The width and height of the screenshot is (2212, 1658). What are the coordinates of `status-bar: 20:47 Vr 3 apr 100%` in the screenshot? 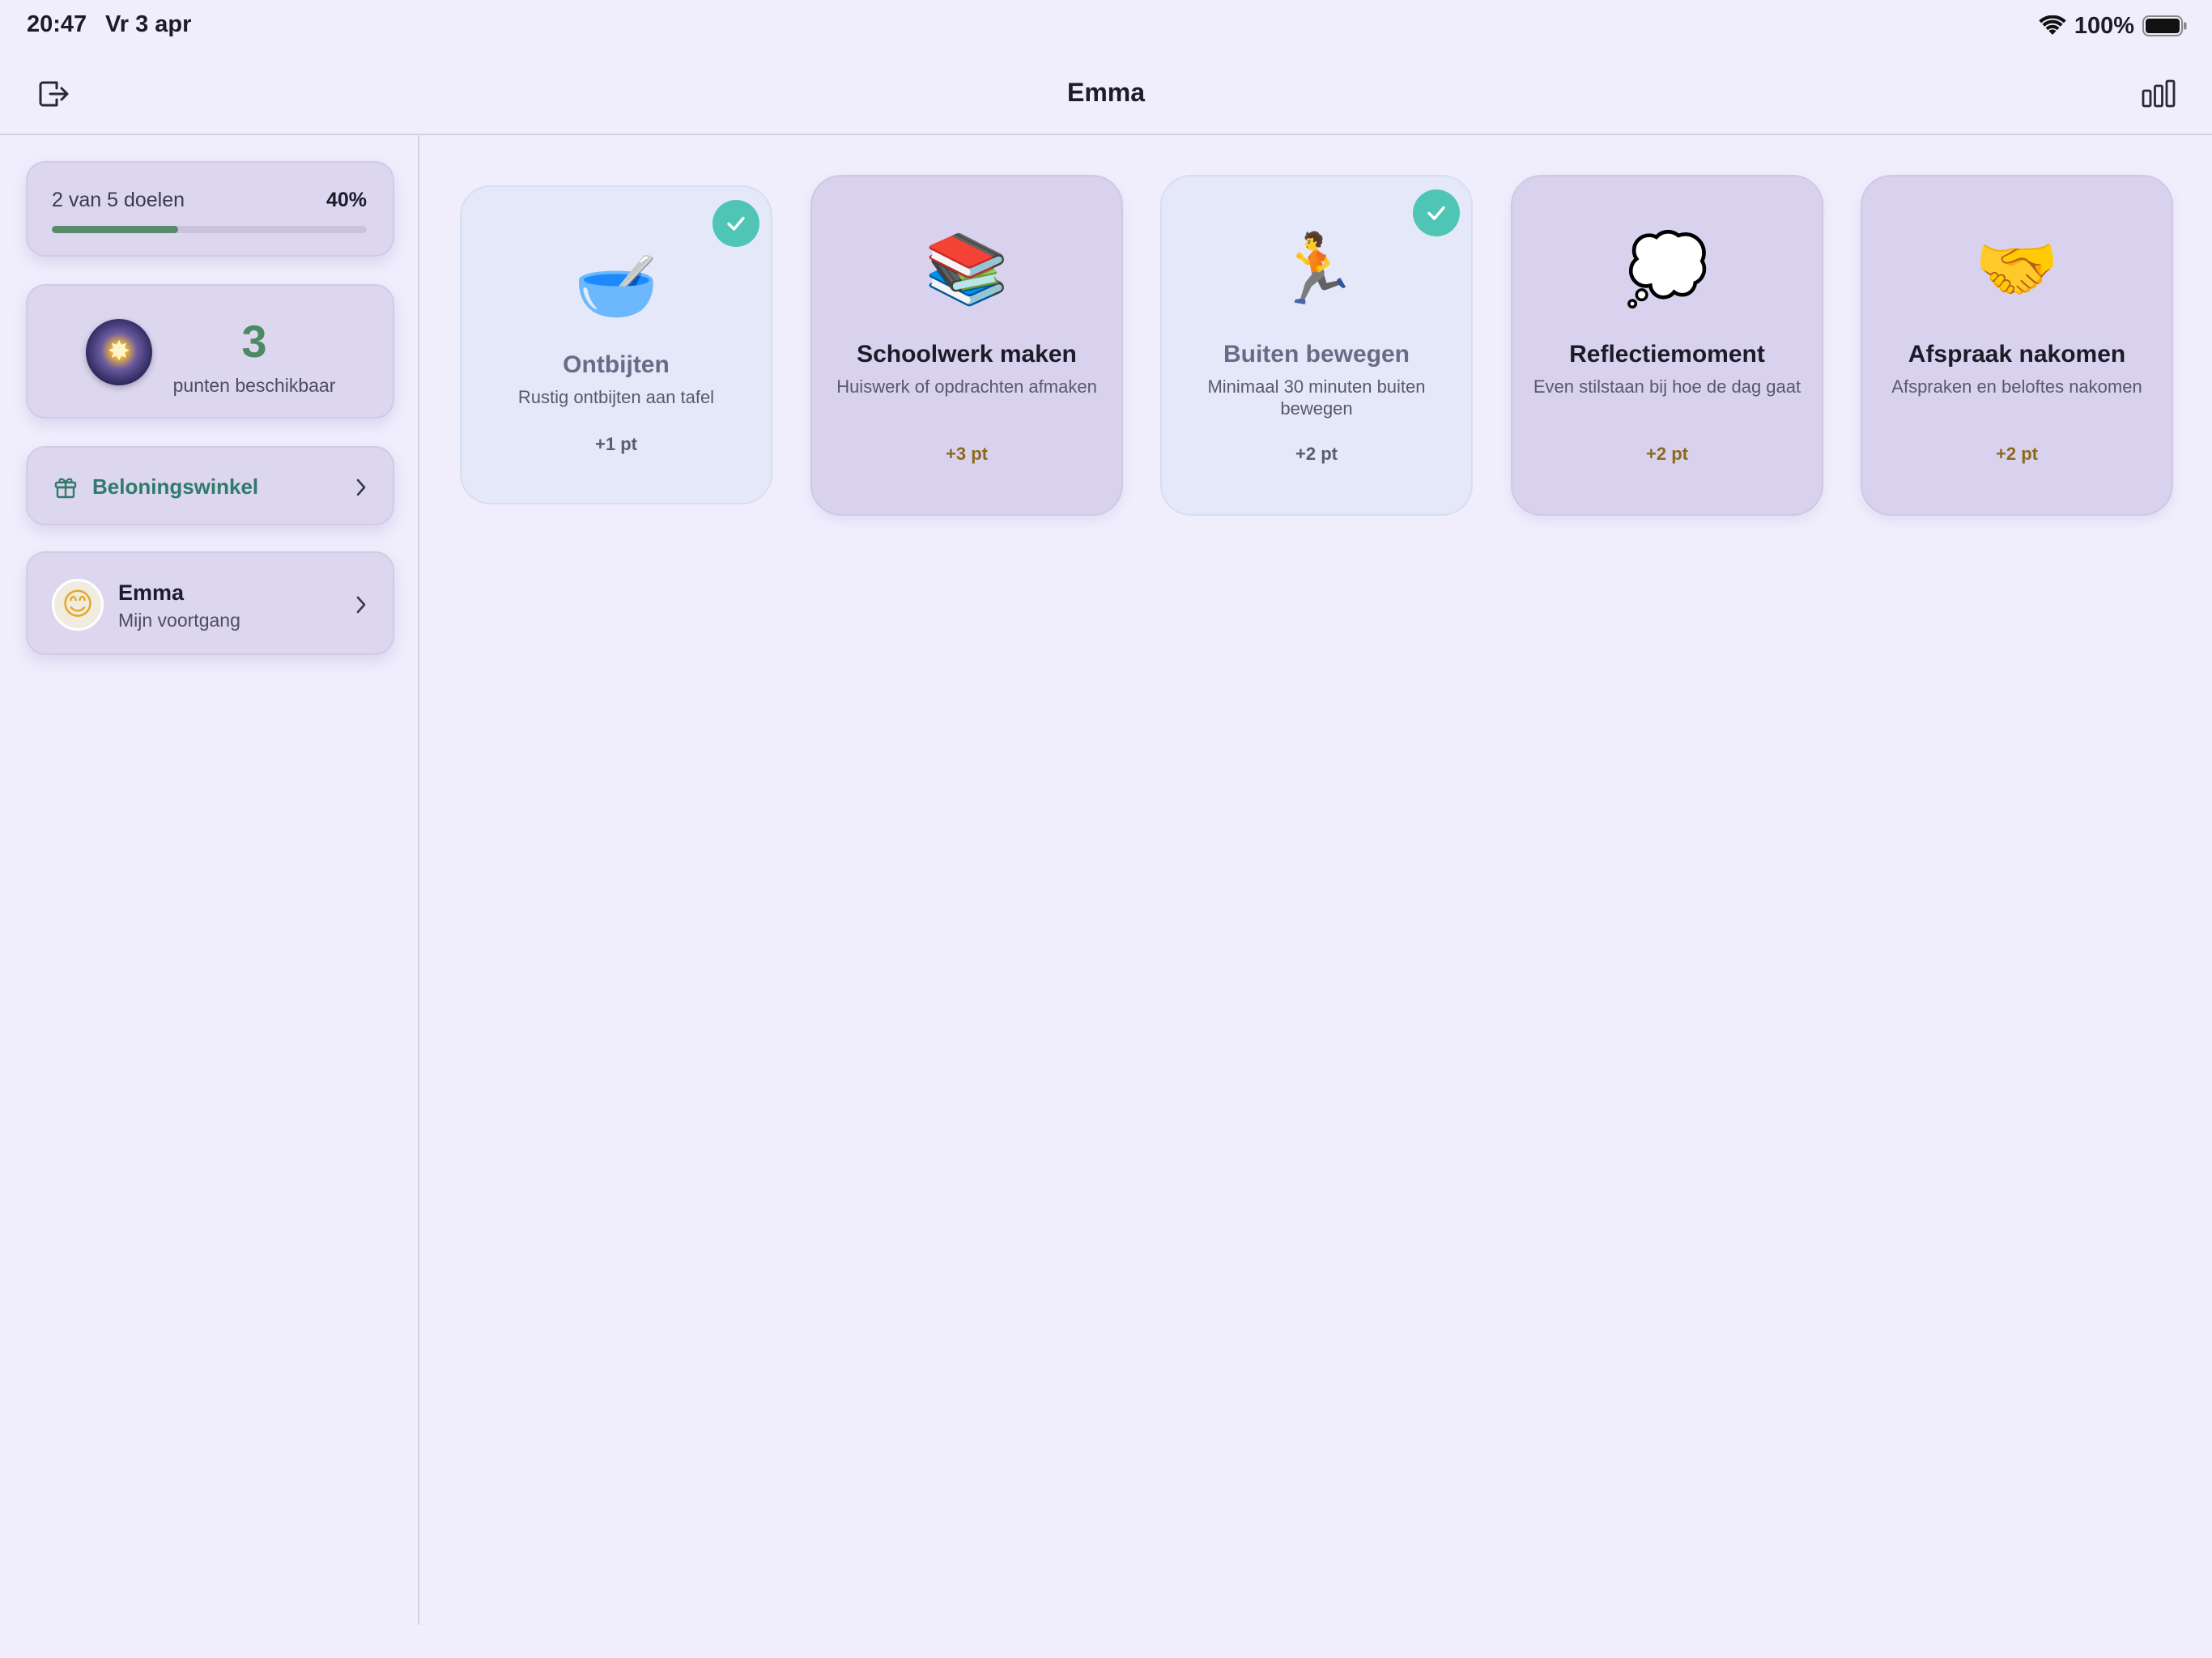 It's located at (1106, 26).